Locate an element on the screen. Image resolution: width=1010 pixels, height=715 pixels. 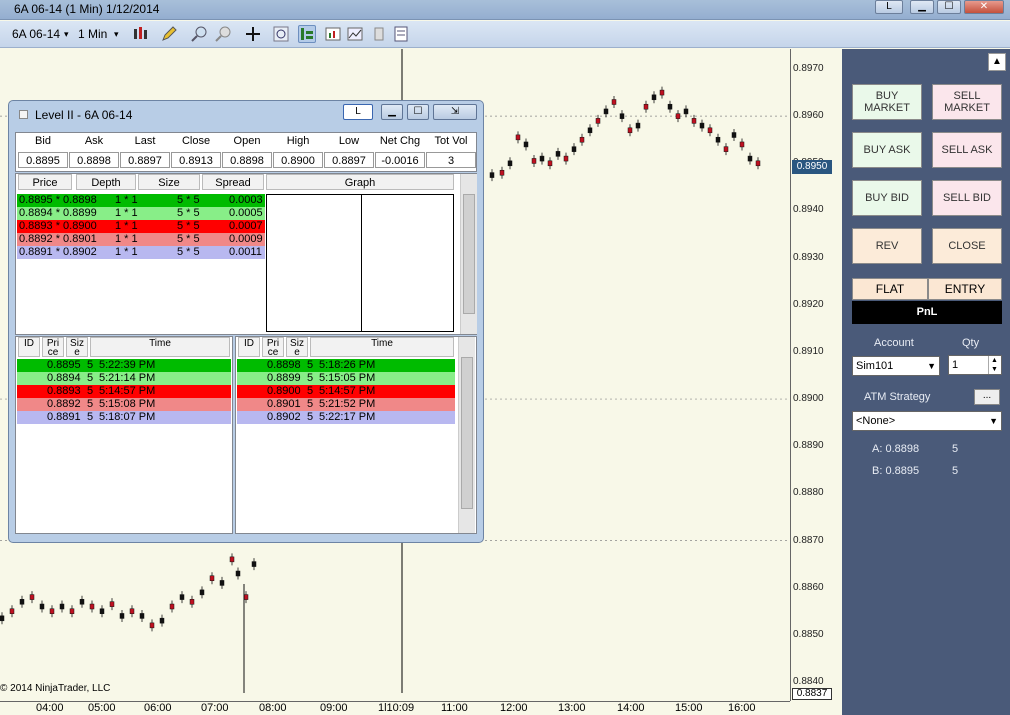
zoom-out-icon is located at coordinates (223, 34).